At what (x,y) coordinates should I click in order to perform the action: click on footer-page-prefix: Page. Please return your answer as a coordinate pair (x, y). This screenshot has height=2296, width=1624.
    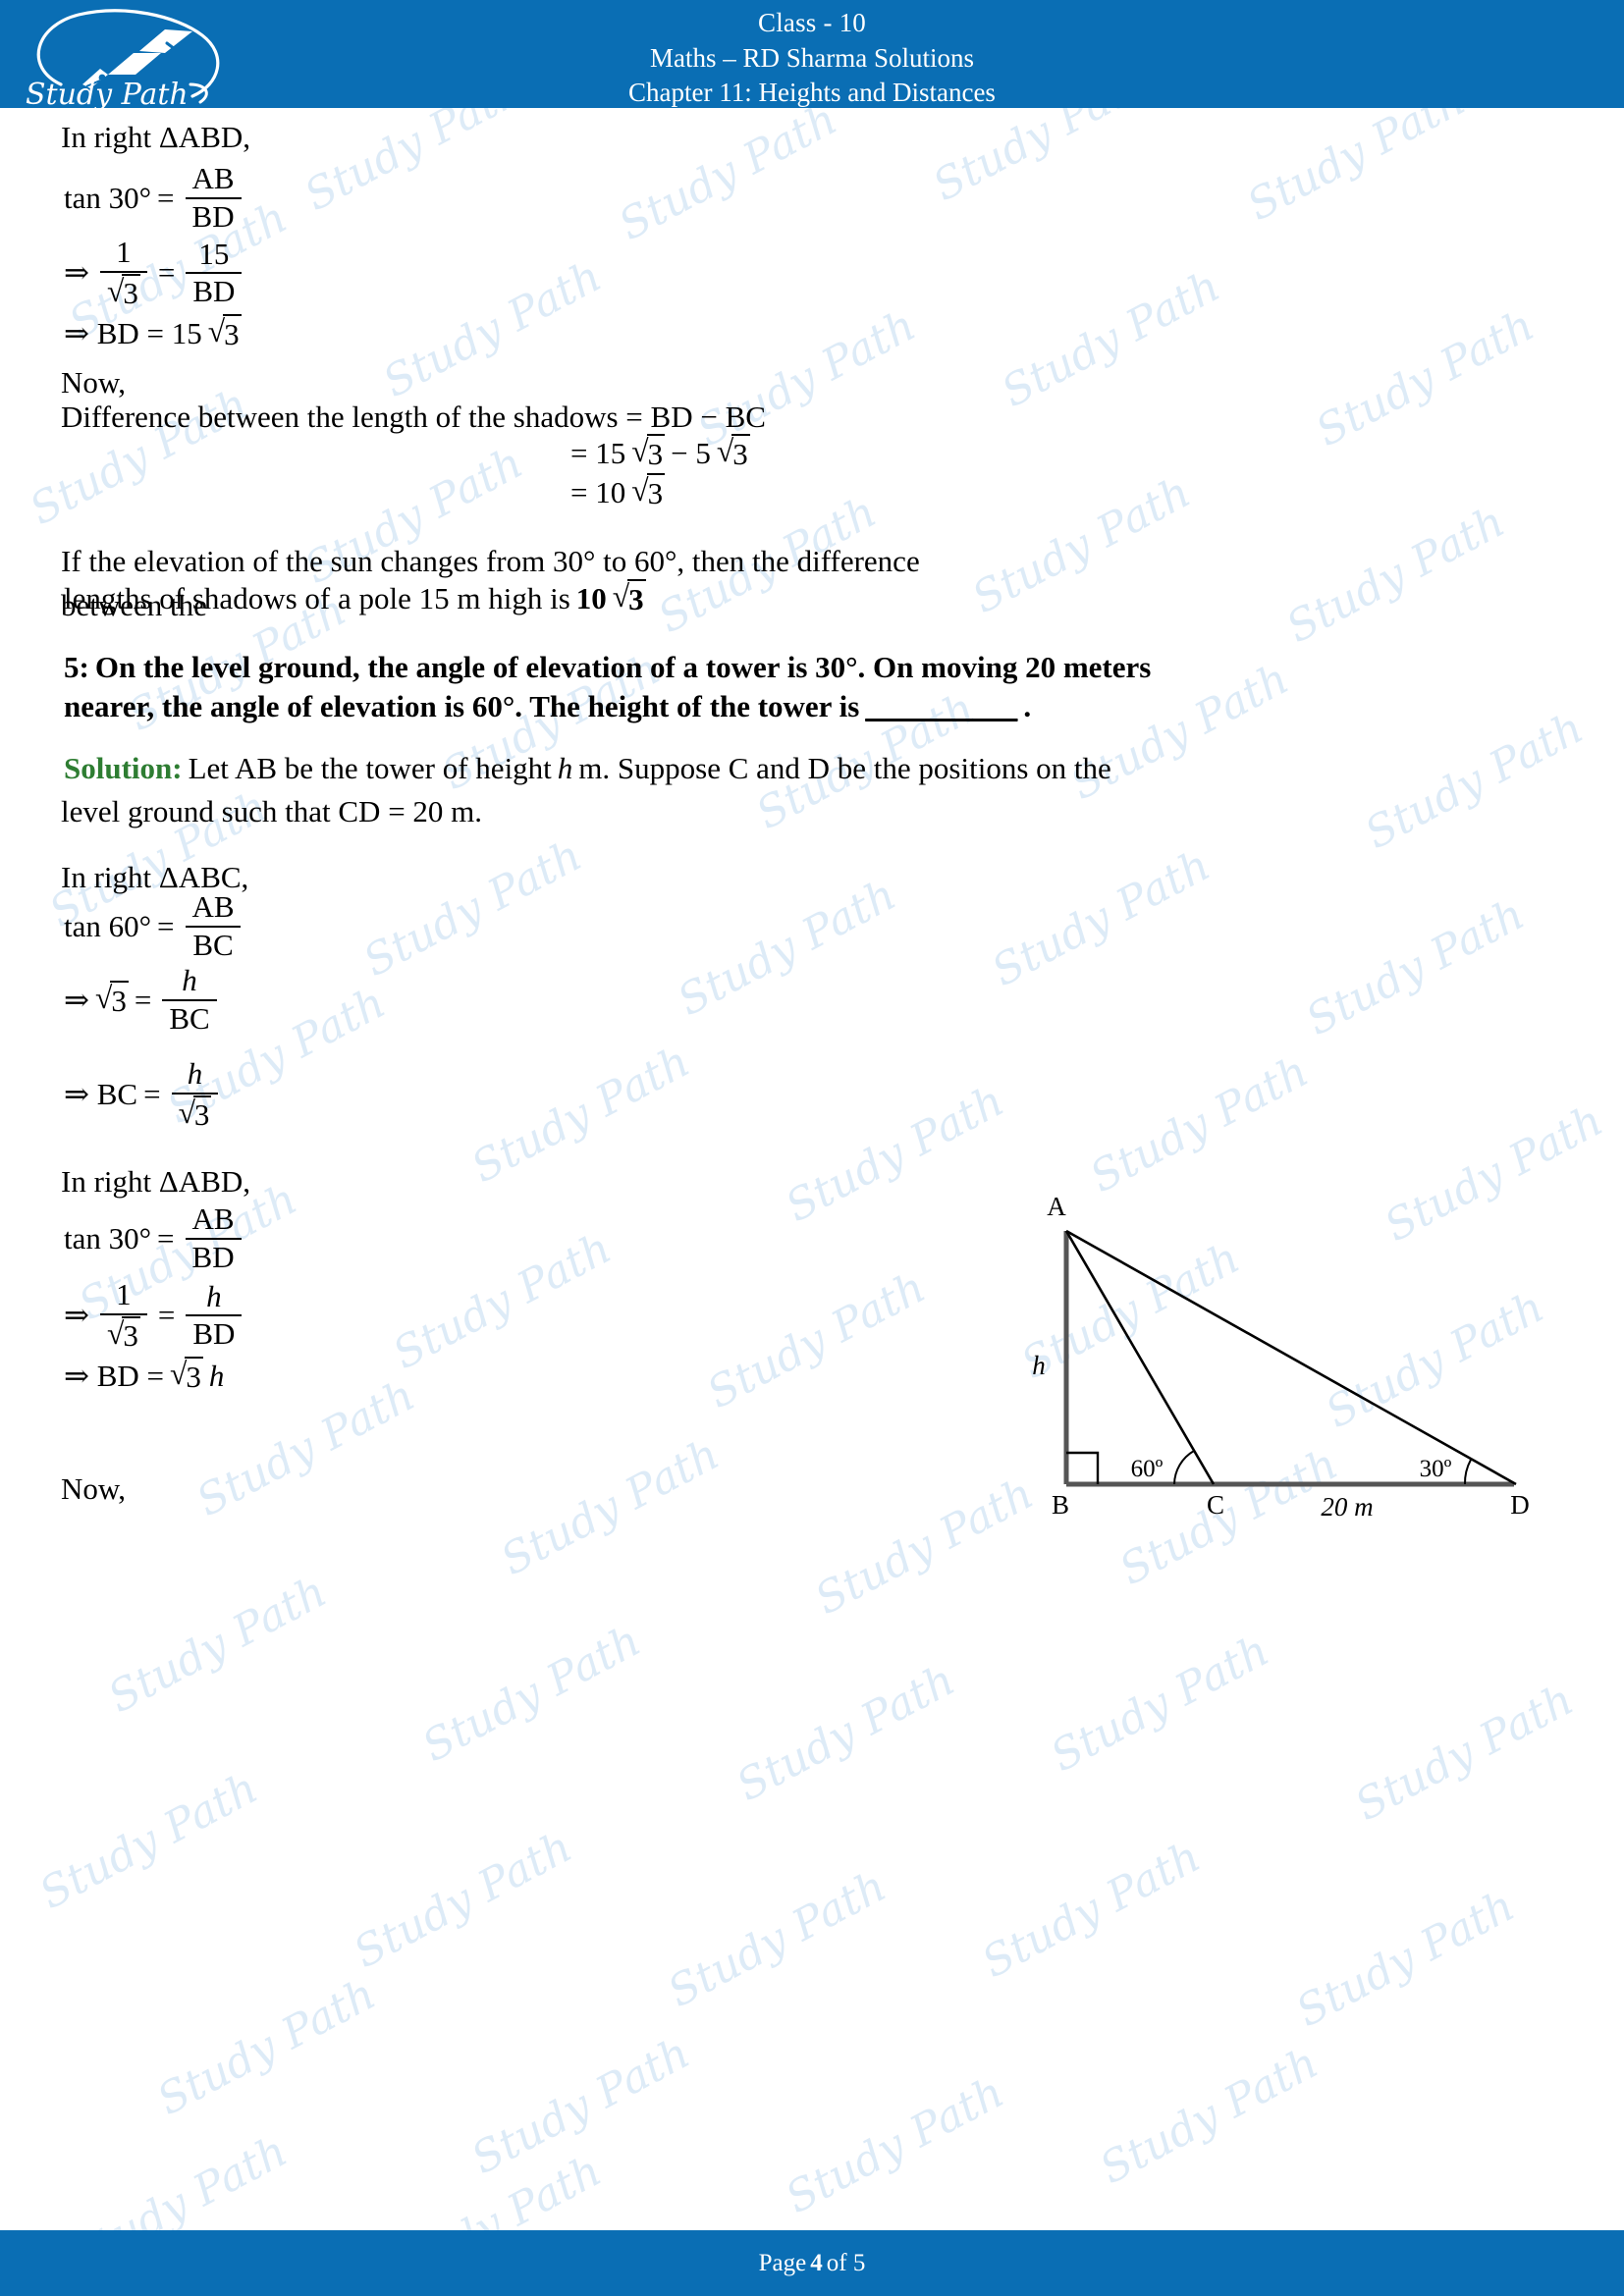
    Looking at the image, I should click on (782, 2263).